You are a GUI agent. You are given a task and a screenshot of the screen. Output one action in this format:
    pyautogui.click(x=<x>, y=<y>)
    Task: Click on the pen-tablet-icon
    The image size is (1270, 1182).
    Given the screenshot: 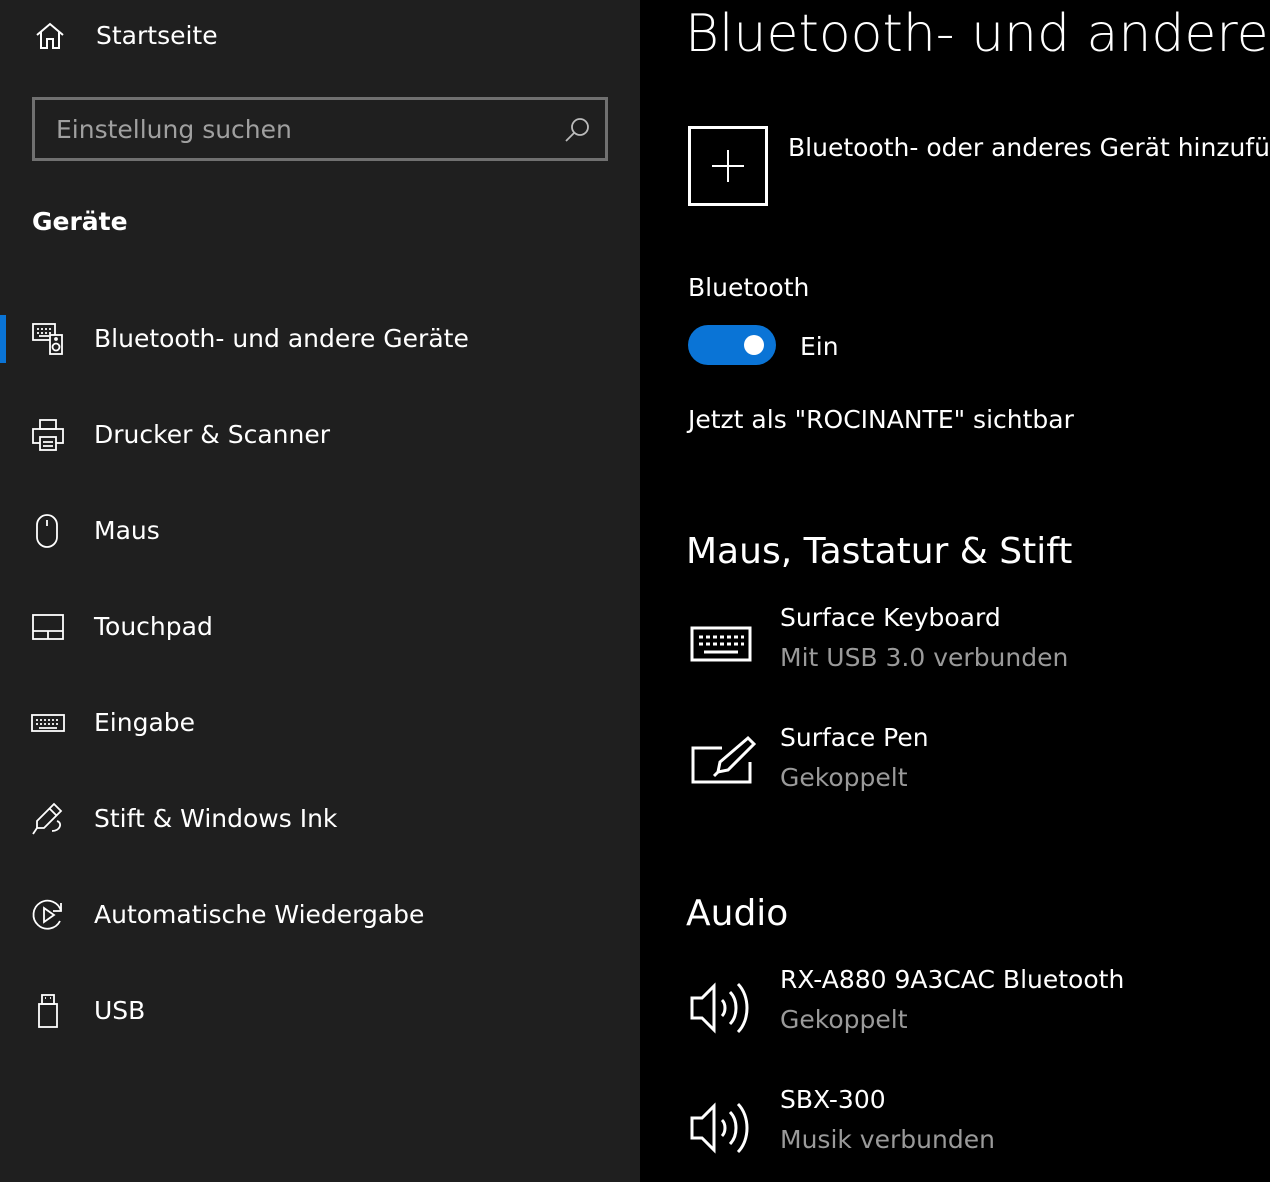 What is the action you would take?
    pyautogui.click(x=724, y=762)
    